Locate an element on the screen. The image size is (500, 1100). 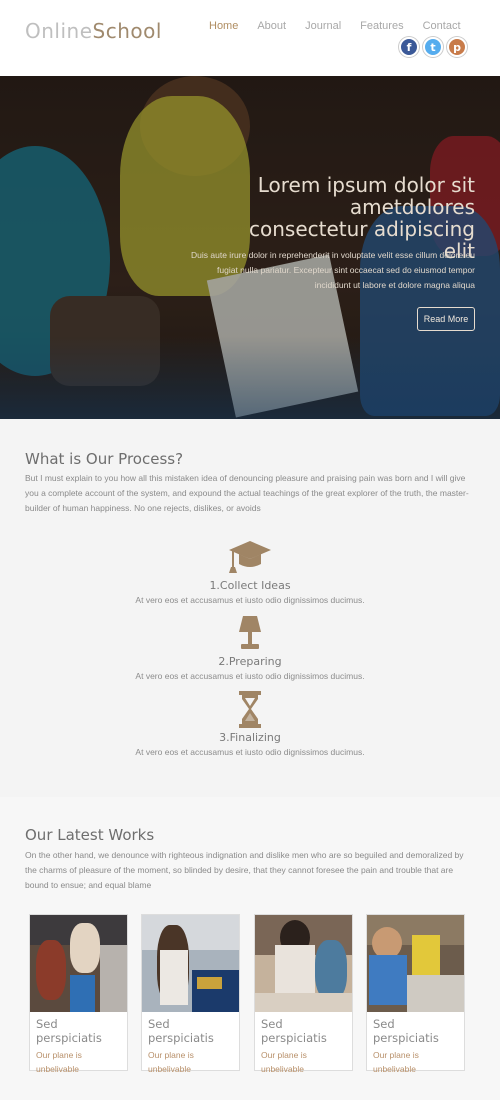
hero-title-line: Lorem ipsum dolor sit is located at coordinates (366, 185).